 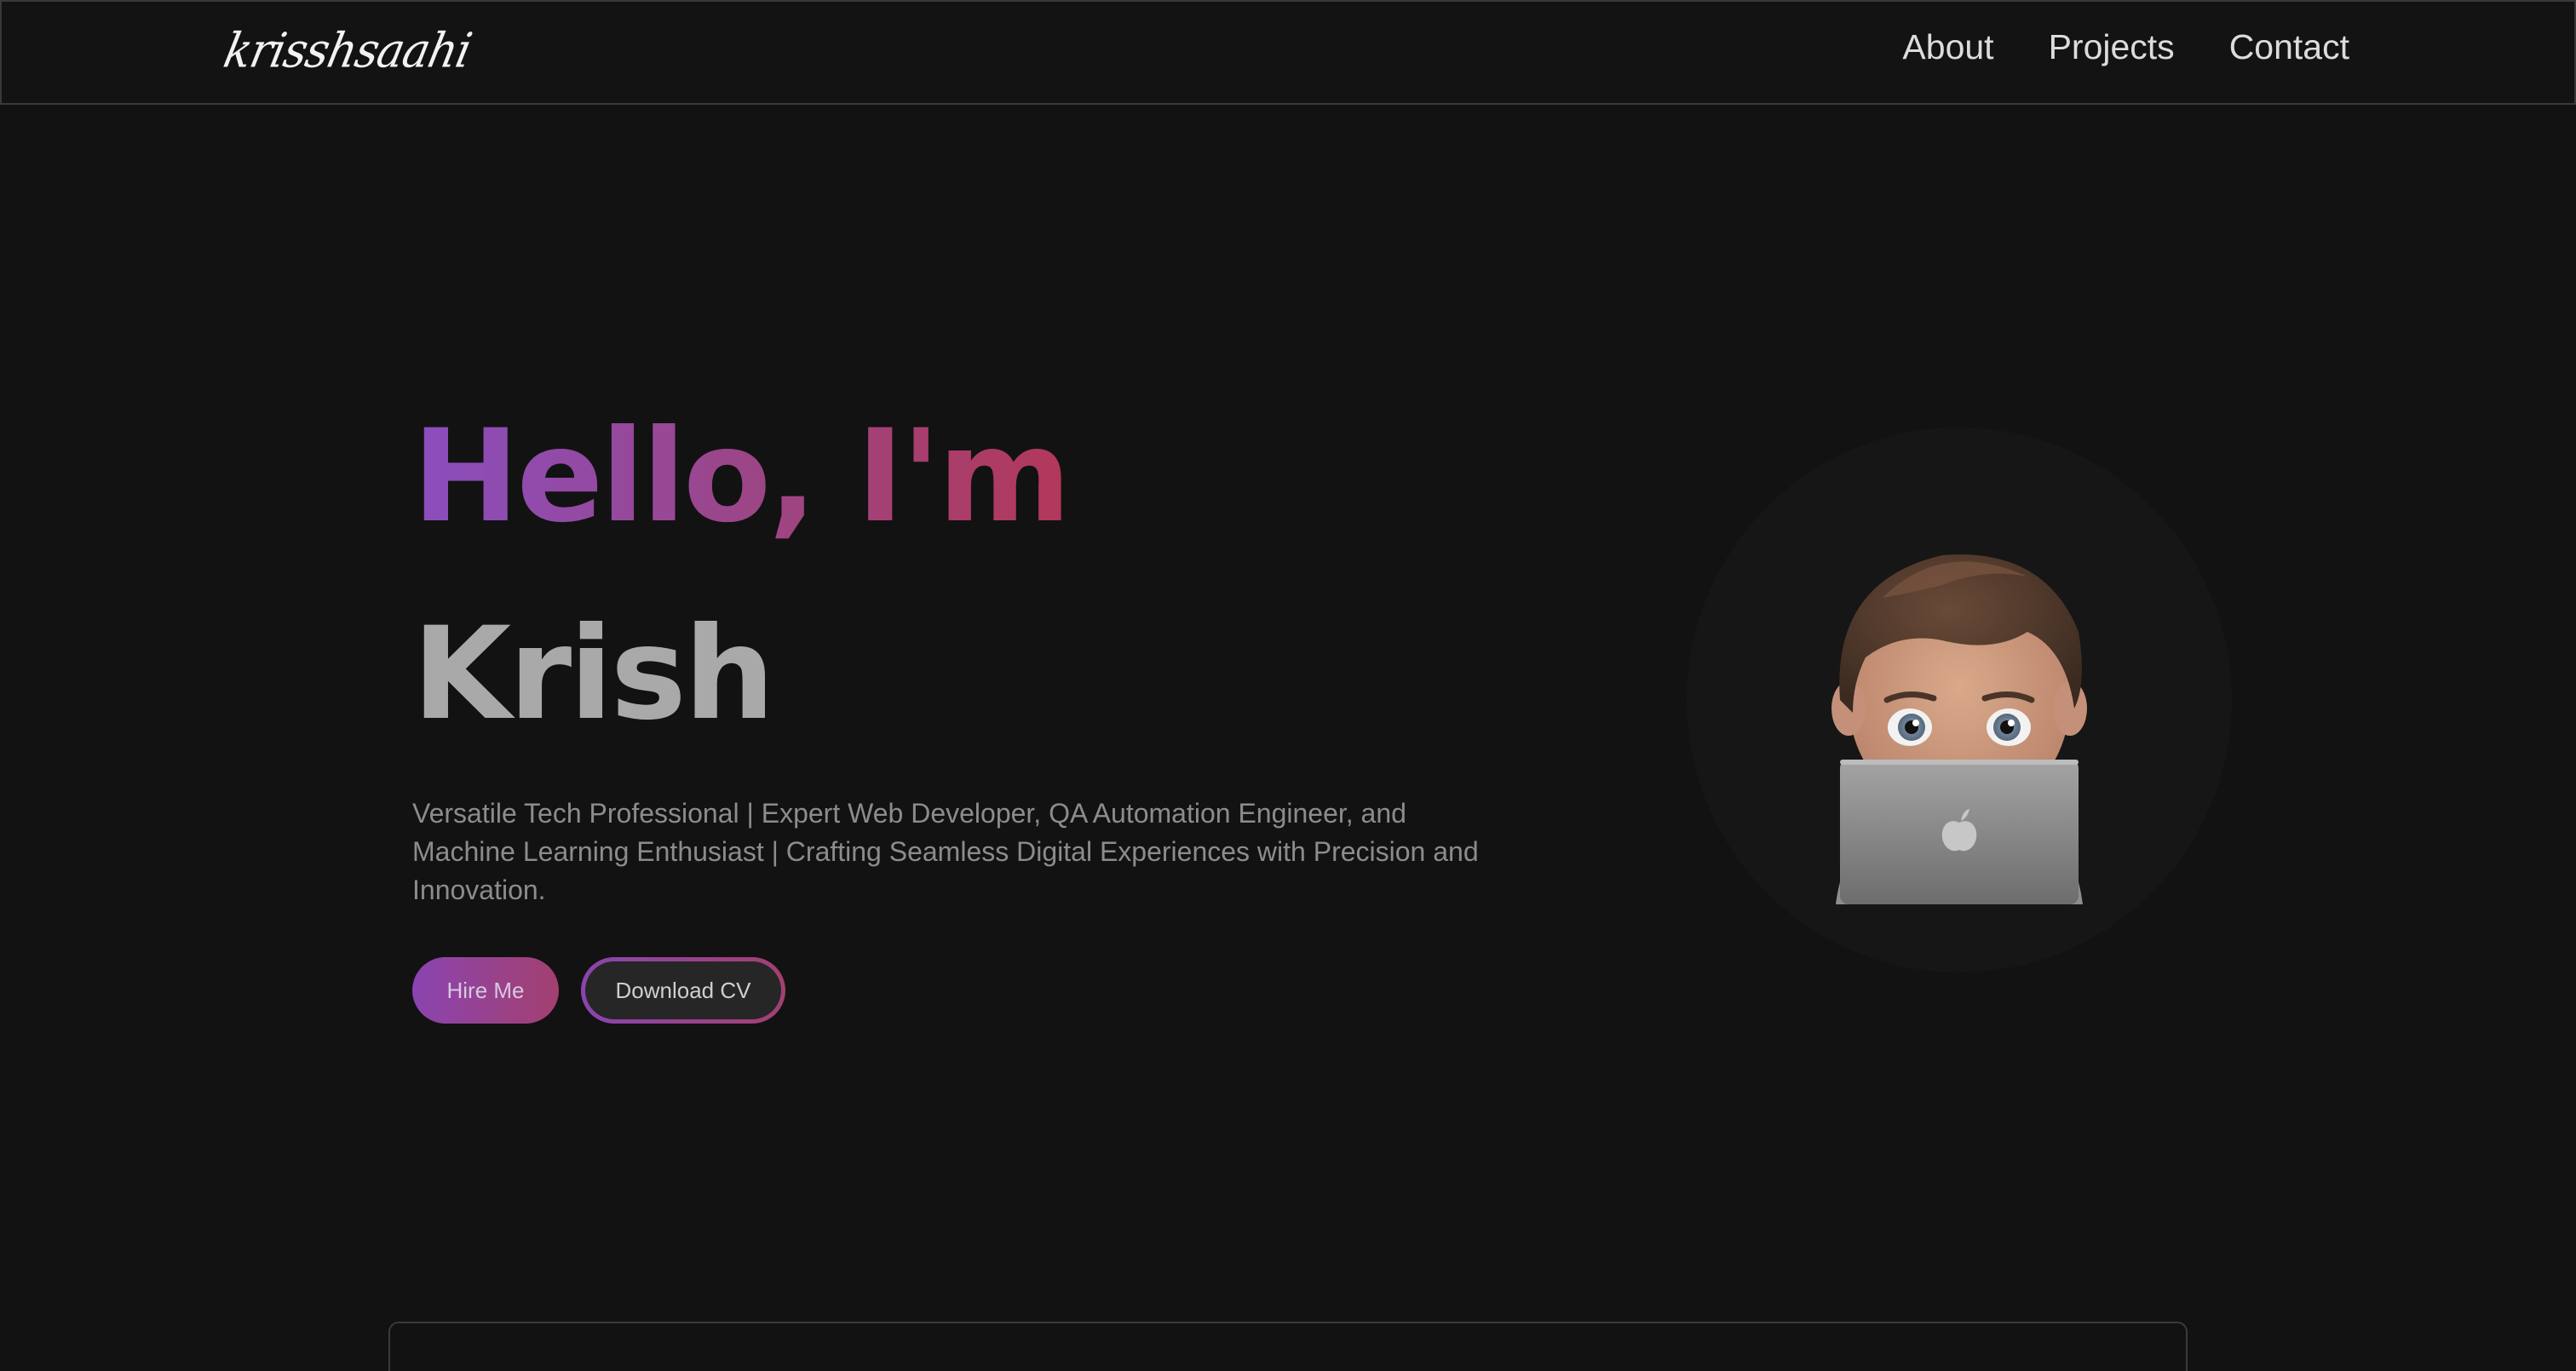 What do you see at coordinates (1948, 47) in the screenshot?
I see `nav-link-about: About` at bounding box center [1948, 47].